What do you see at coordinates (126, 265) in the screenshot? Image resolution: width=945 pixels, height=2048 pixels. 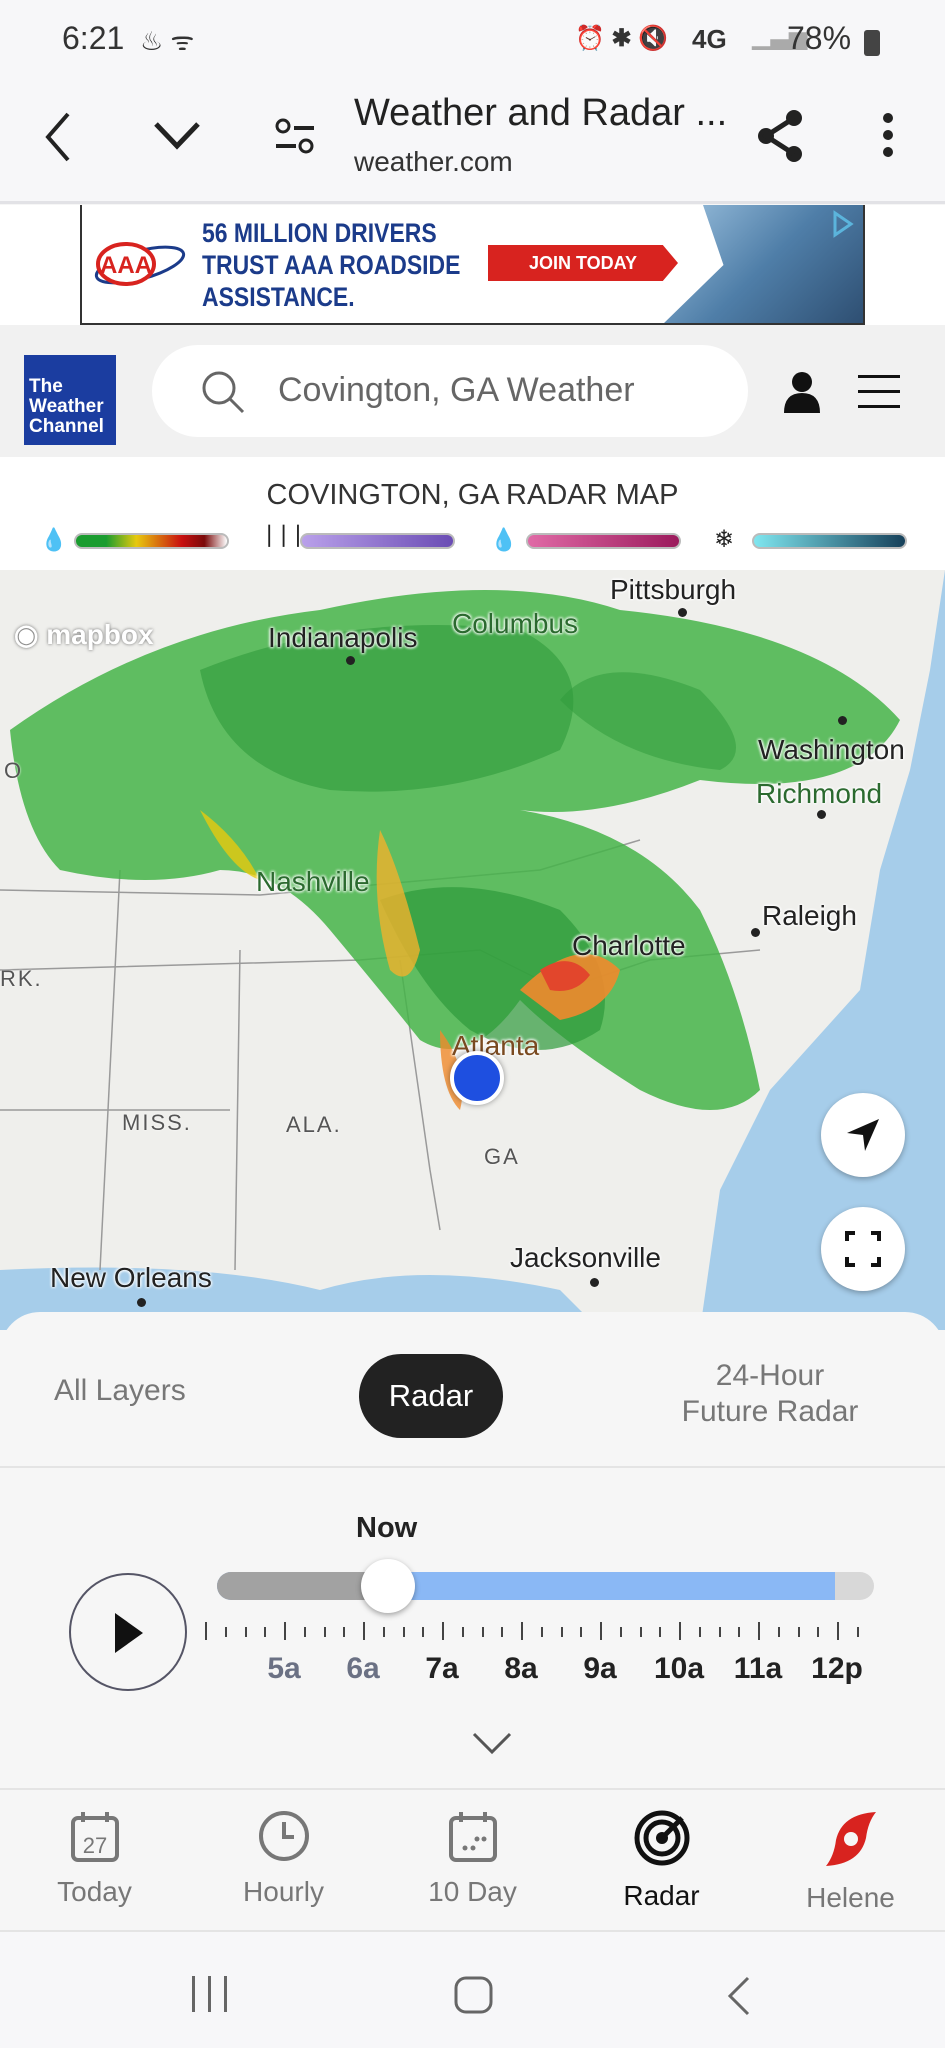 I see `svg-text: AAA` at bounding box center [126, 265].